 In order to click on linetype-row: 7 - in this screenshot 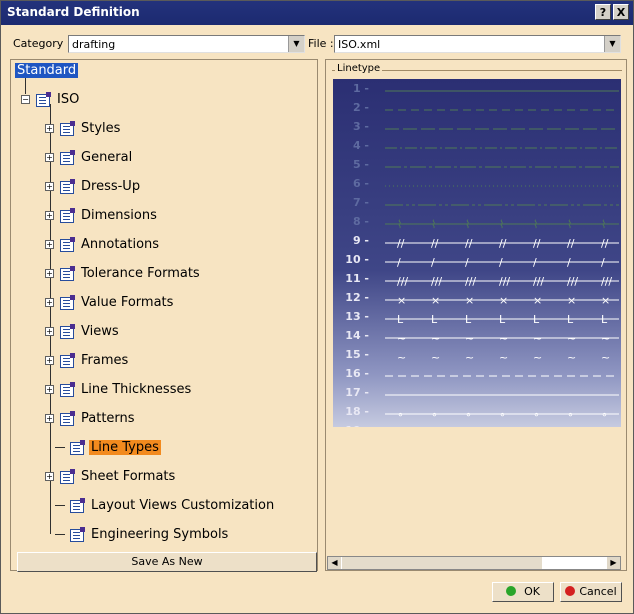, I will do `click(477, 205)`.